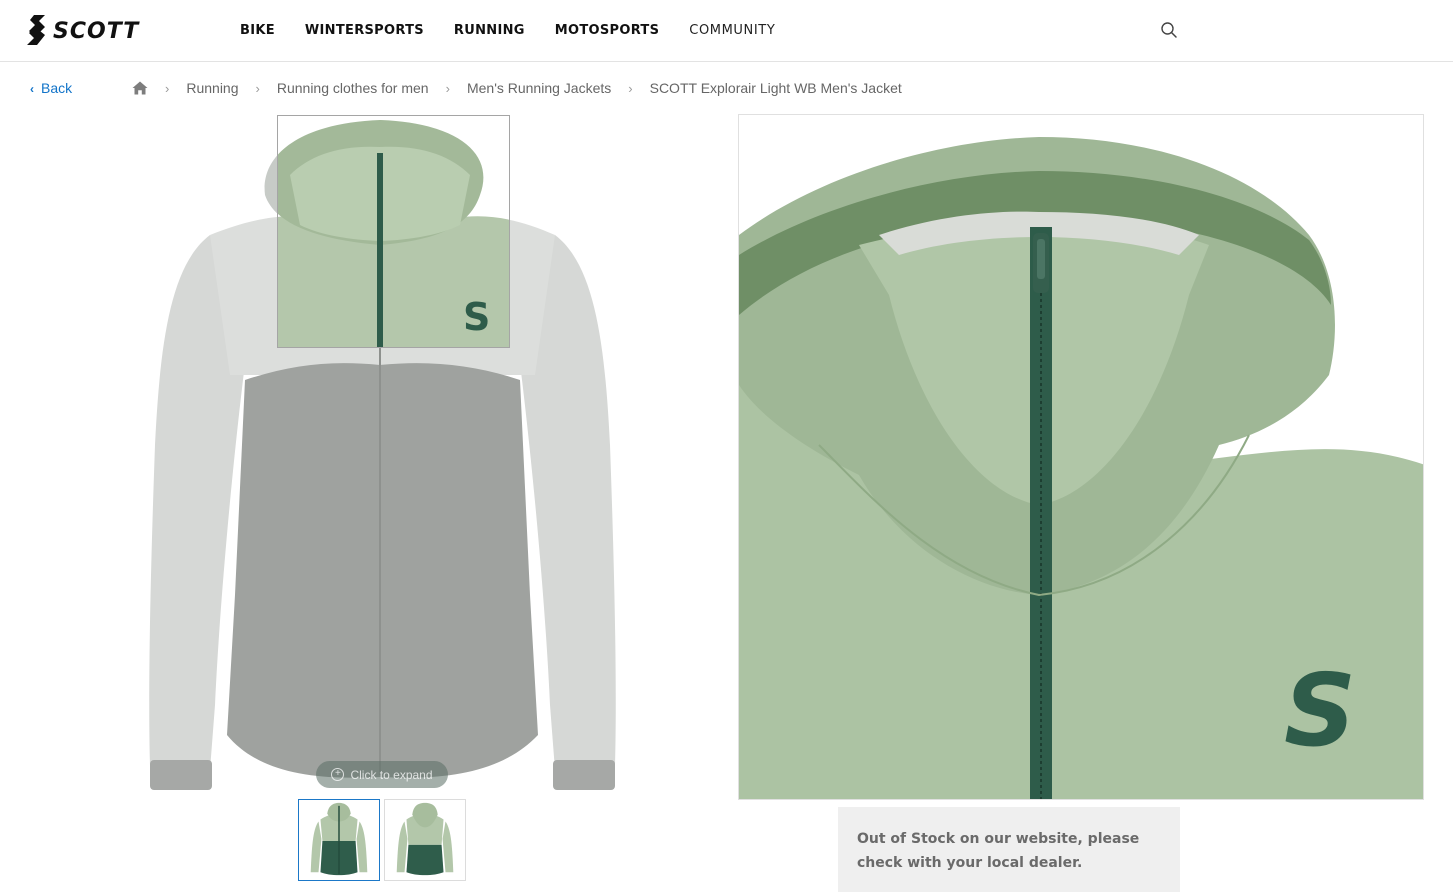  I want to click on nav-bike: BIKE, so click(257, 30).